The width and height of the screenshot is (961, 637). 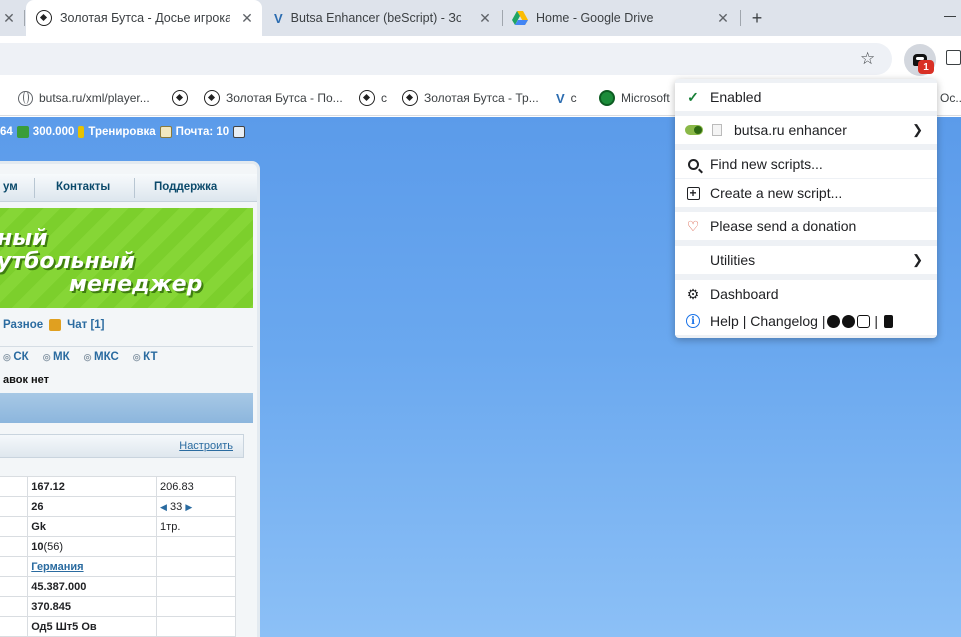 What do you see at coordinates (92, 626) in the screenshot?
I see `table-cell: Од5 Шт5 Ов` at bounding box center [92, 626].